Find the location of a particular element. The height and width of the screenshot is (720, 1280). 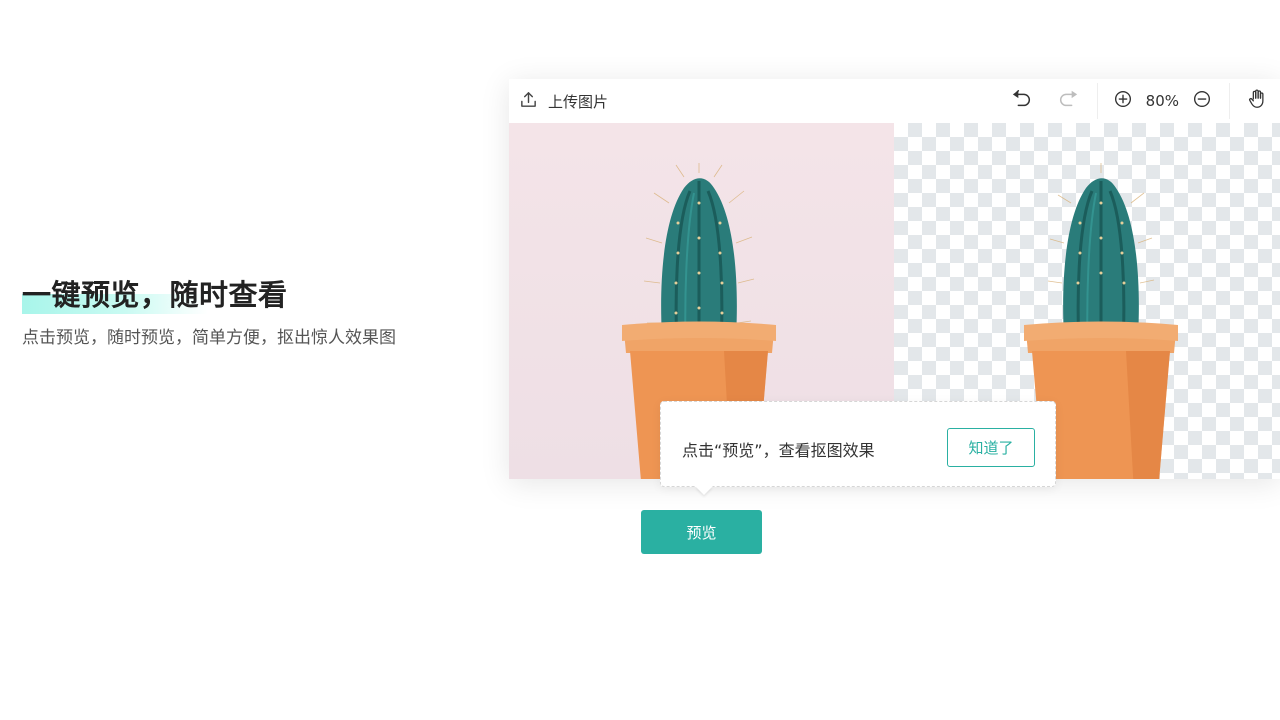

preview-button: 预览 is located at coordinates (701, 532).